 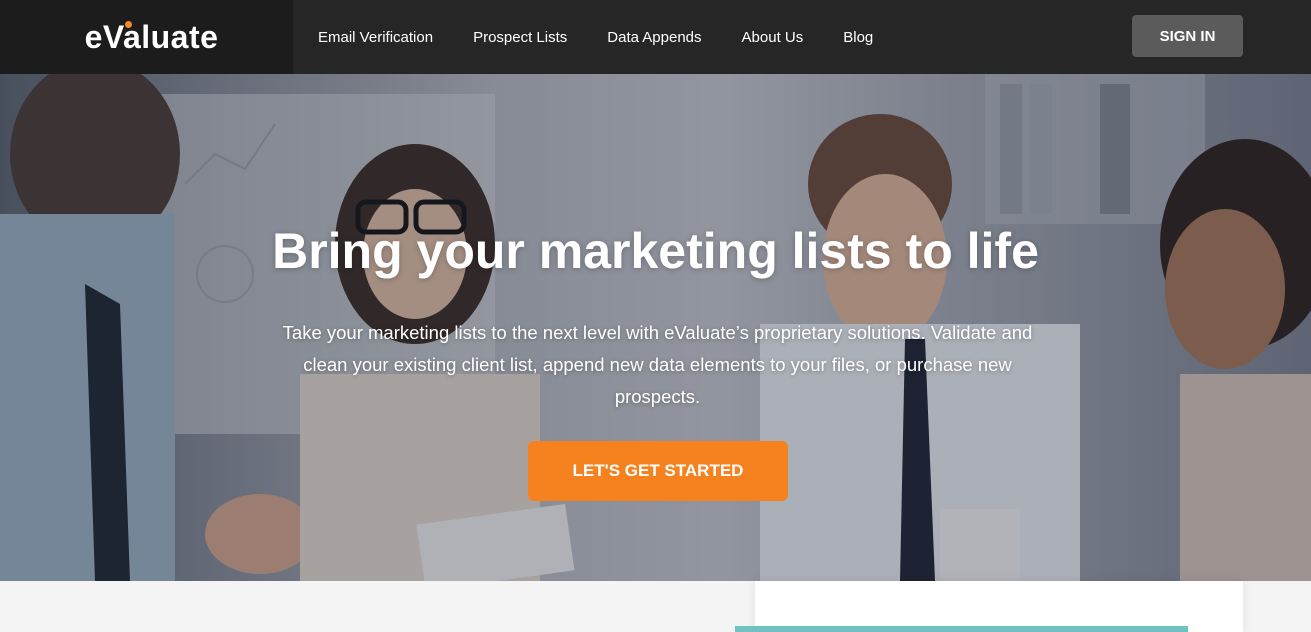 I want to click on get-started-button: LET'S GET STARTED, so click(x=658, y=471).